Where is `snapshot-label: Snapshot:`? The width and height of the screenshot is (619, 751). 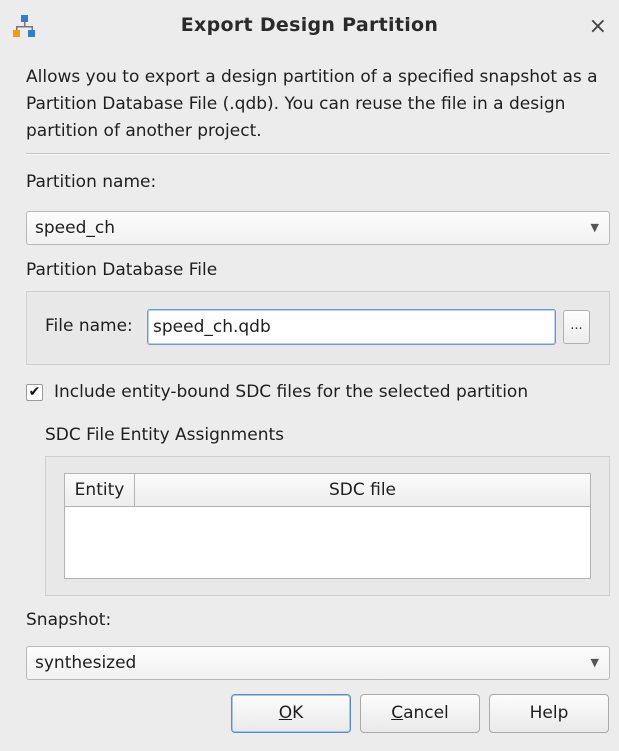
snapshot-label: Snapshot: is located at coordinates (69, 620).